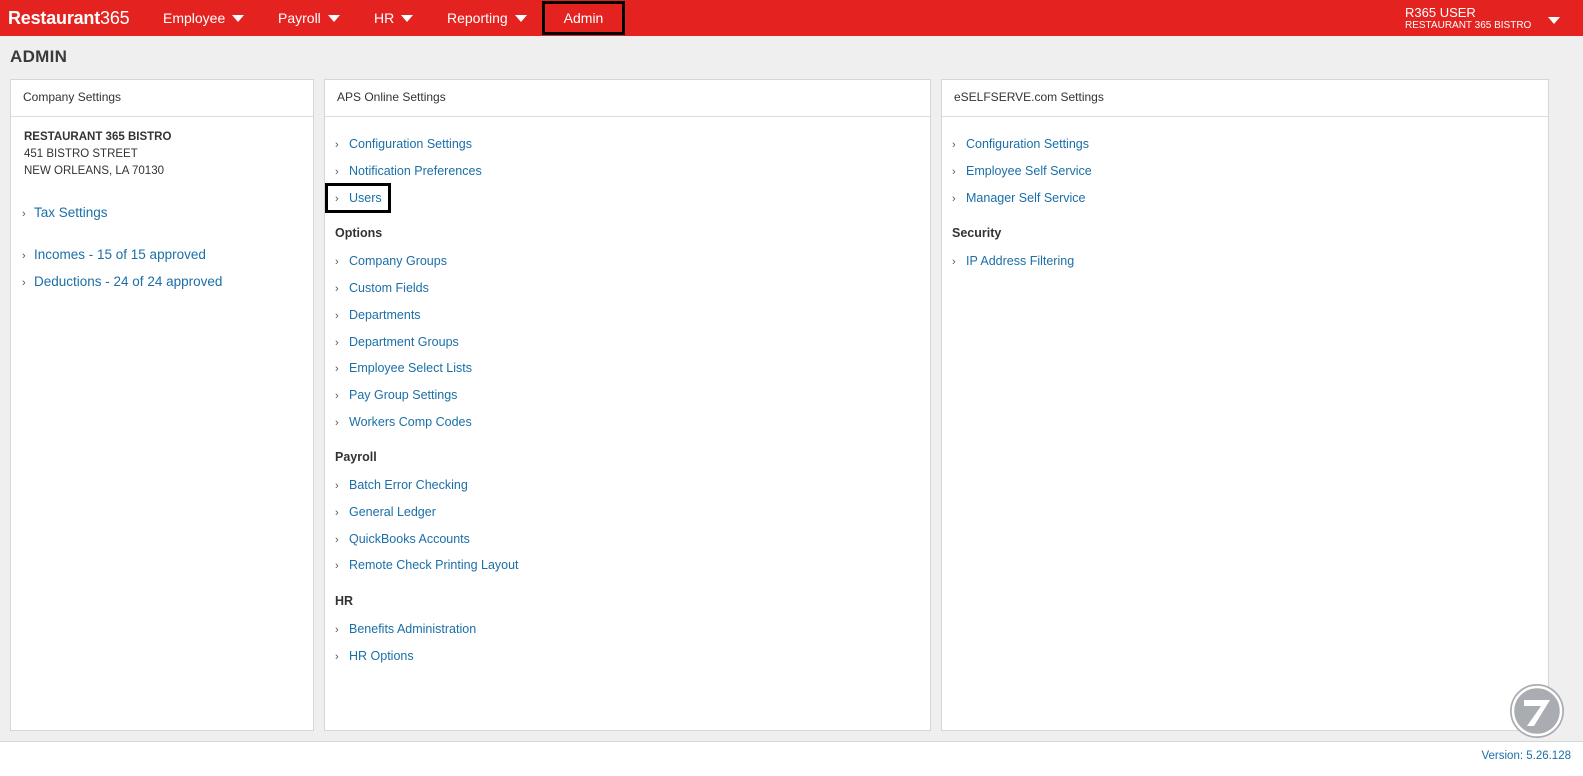 The width and height of the screenshot is (1583, 776). I want to click on user-company: RESTAURANT 365 BISTRO, so click(1468, 25).